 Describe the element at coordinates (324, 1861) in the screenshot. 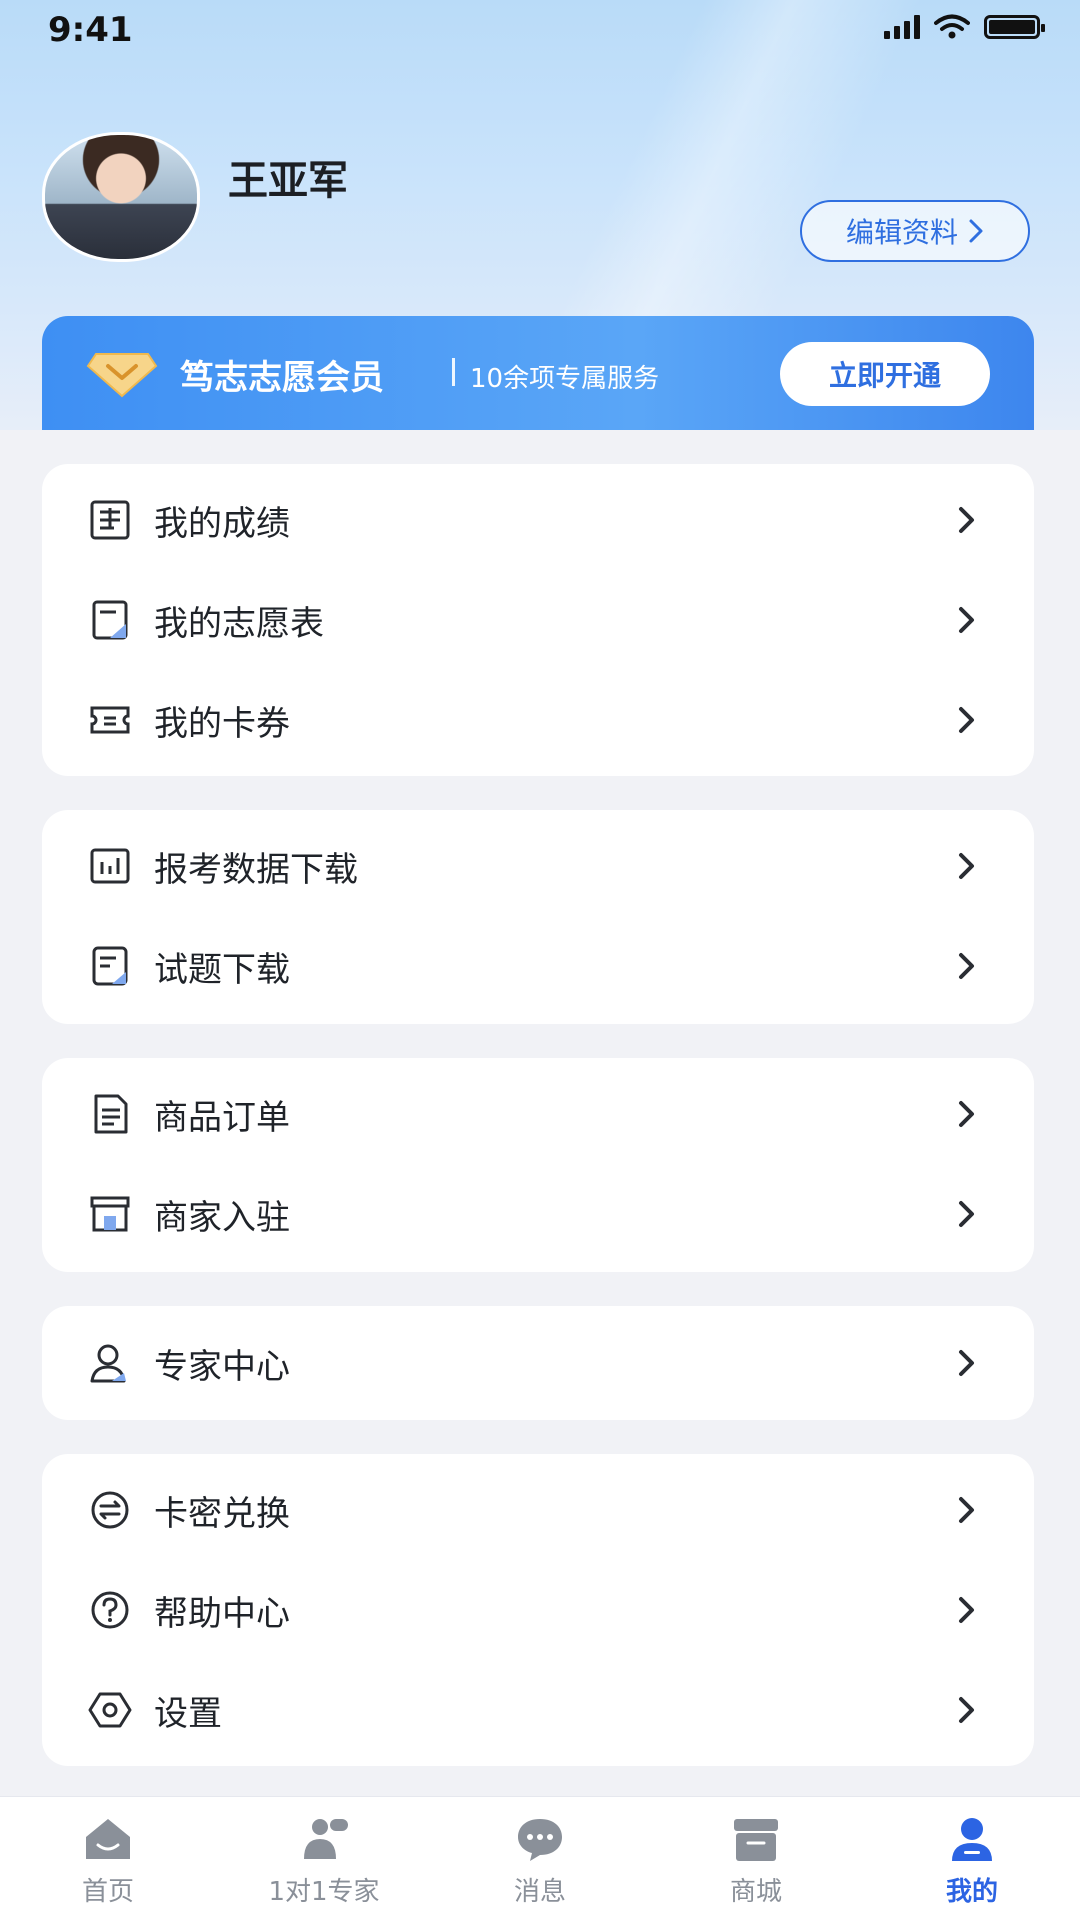

I see `tab-expert: 1对1专家` at that location.